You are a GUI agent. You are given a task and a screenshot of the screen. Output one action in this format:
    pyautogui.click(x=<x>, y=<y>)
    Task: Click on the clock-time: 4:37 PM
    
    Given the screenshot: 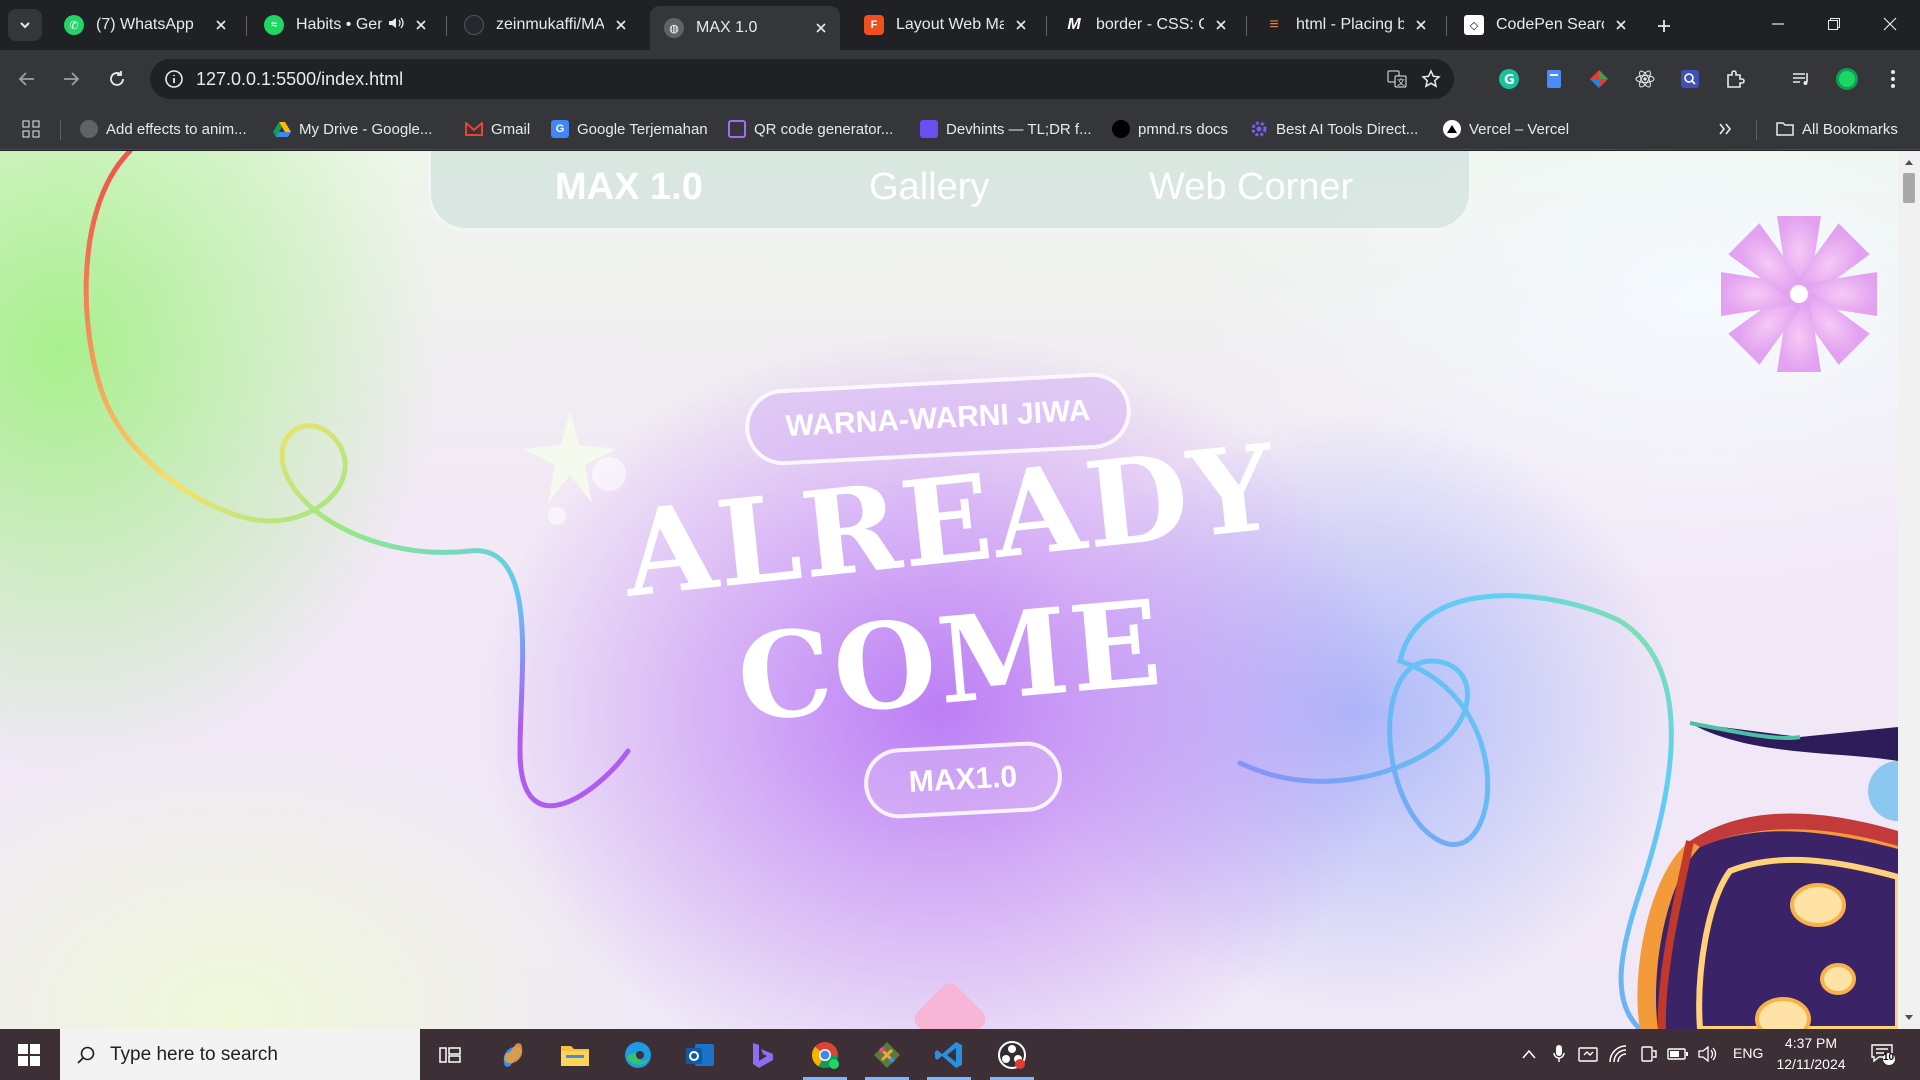 What is the action you would take?
    pyautogui.click(x=1811, y=1043)
    